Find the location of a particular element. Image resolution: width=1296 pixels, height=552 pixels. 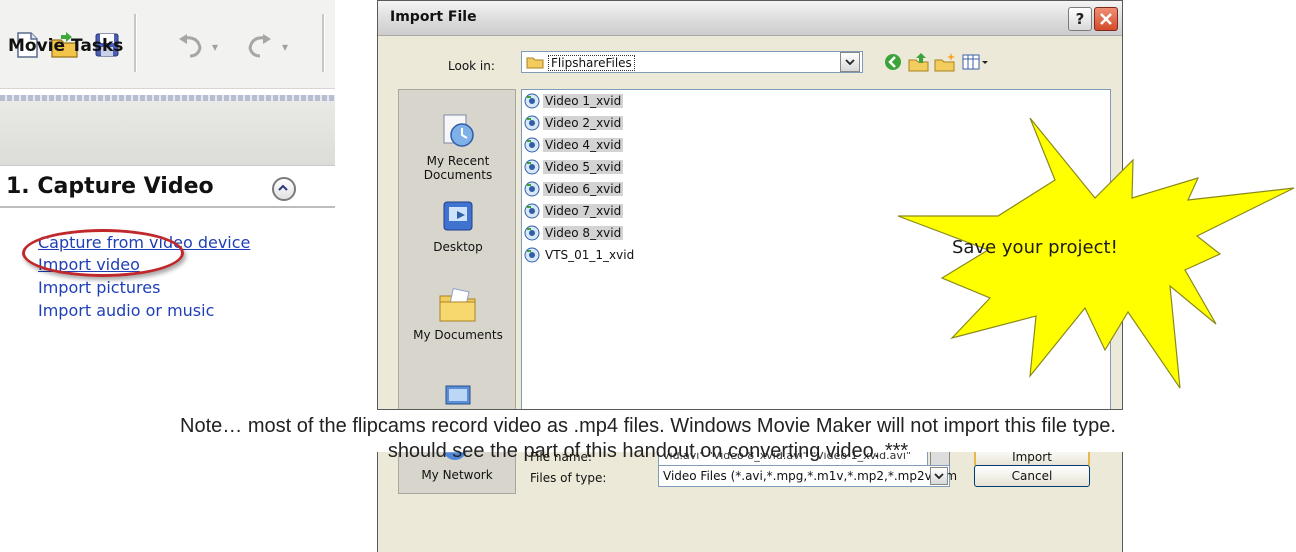

recent-documents-icon is located at coordinates (458, 130).